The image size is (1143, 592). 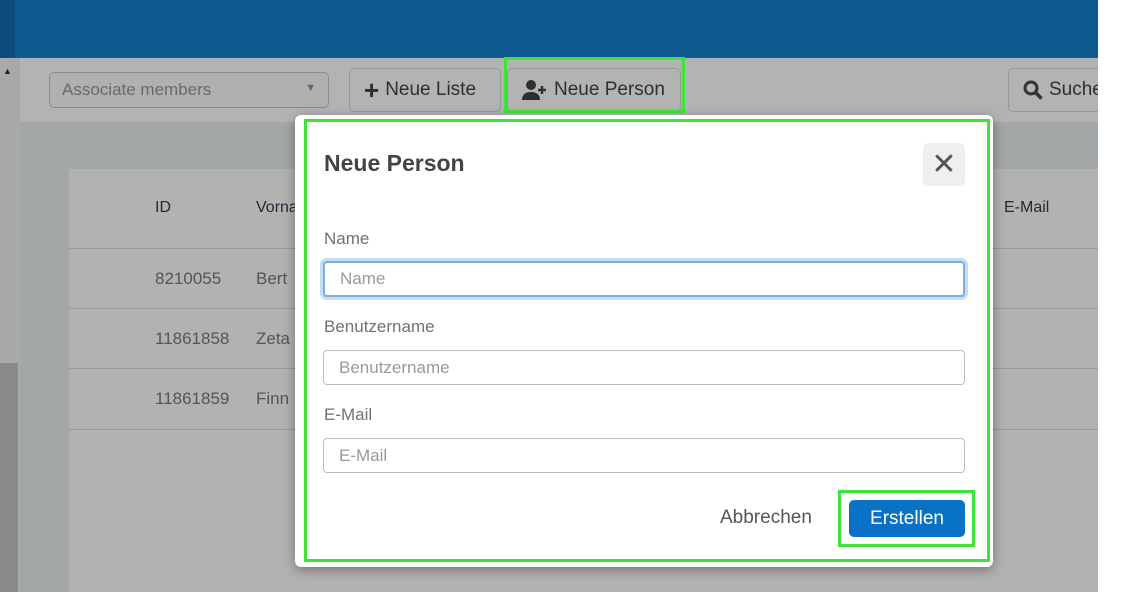 I want to click on name-input, so click(x=644, y=279).